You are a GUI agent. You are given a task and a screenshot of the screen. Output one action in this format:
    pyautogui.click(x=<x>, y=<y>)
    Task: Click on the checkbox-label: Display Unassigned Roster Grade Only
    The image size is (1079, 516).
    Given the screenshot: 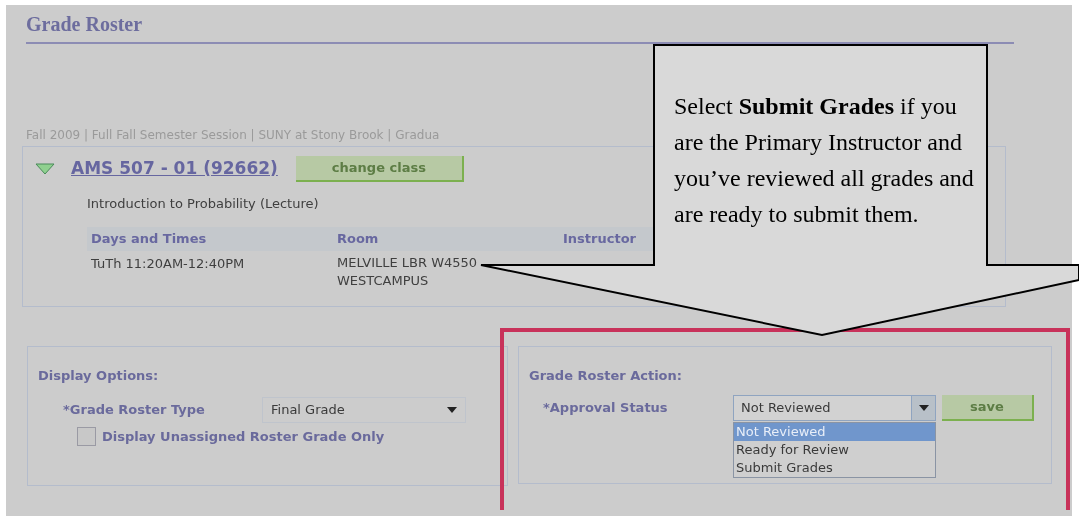 What is the action you would take?
    pyautogui.click(x=243, y=437)
    